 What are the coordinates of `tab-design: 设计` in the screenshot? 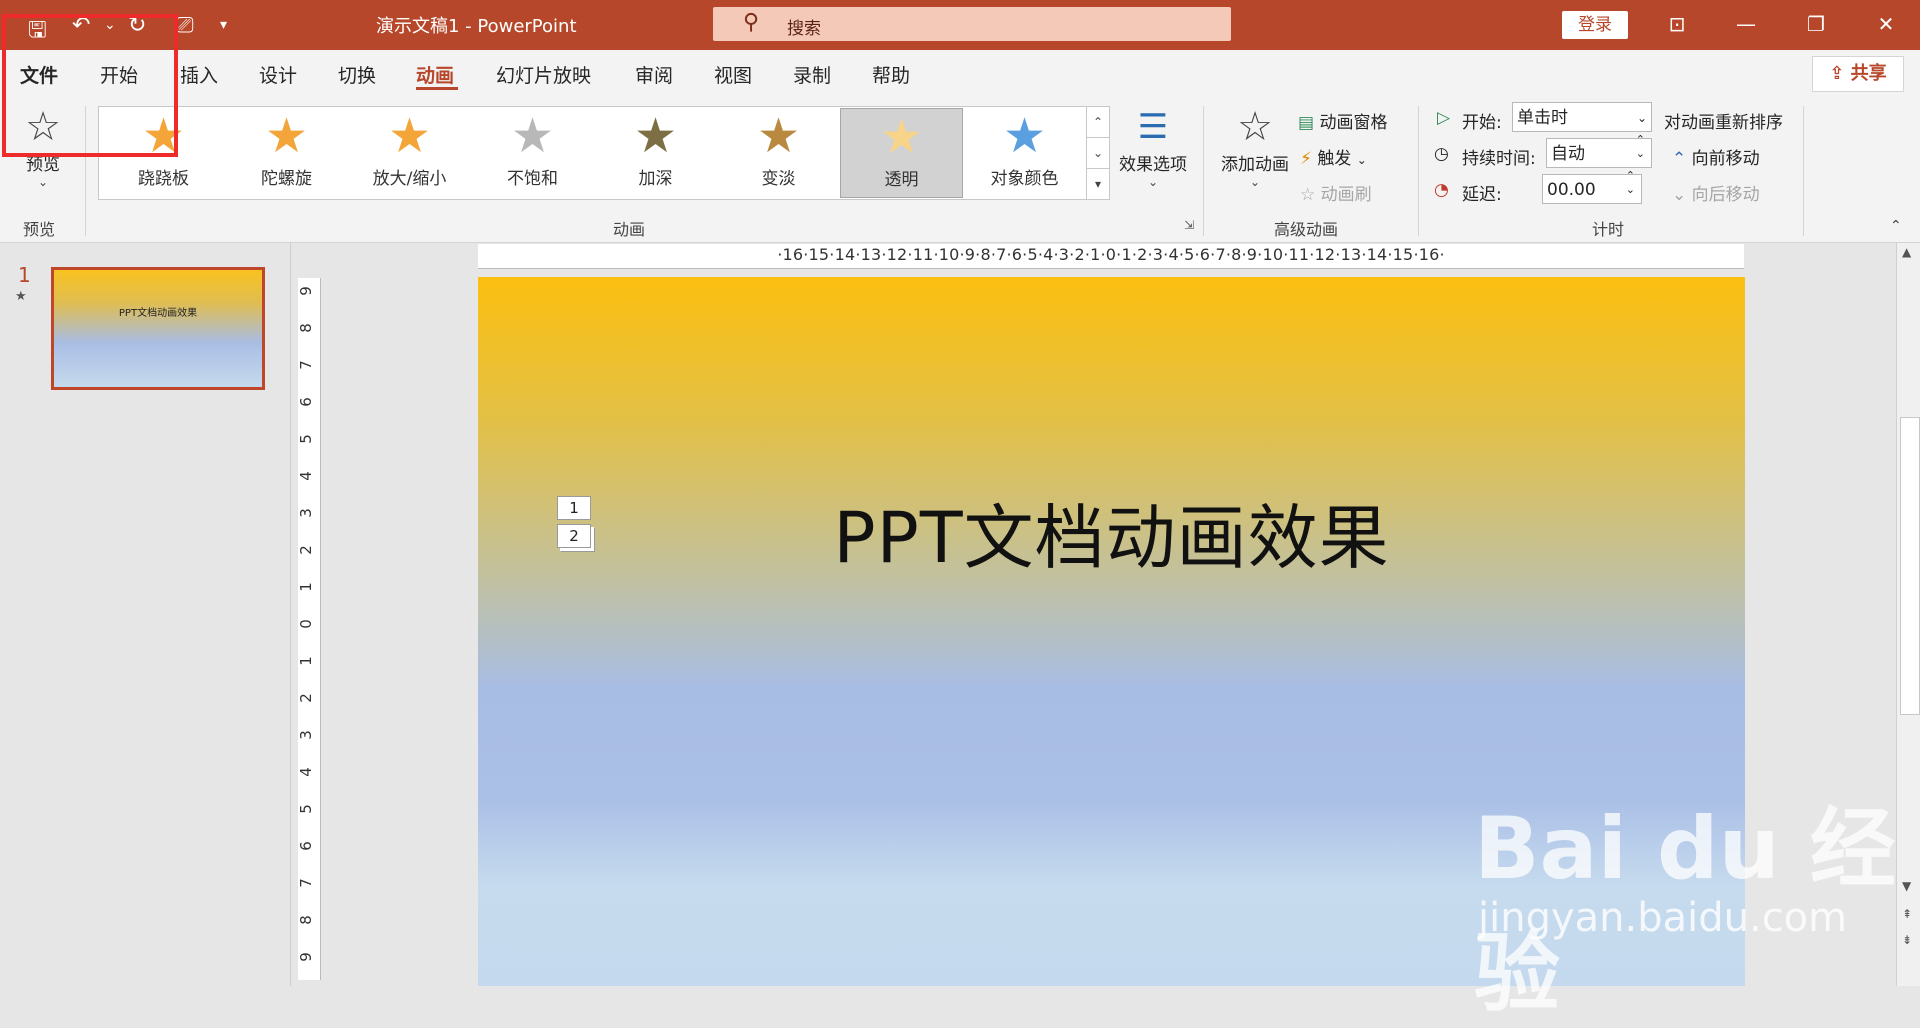 It's located at (278, 74).